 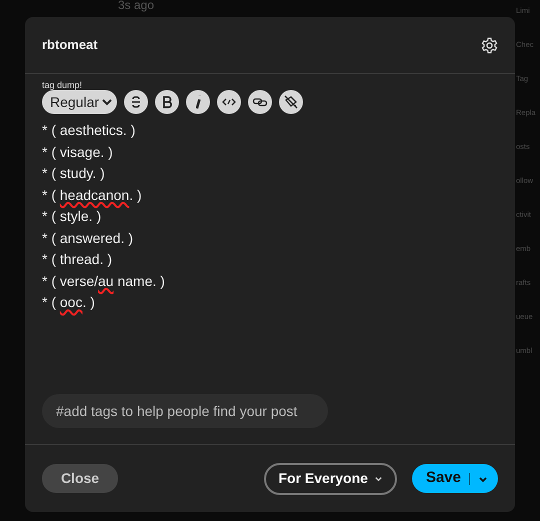 I want to click on text-line: * ( visage. ), so click(x=78, y=152).